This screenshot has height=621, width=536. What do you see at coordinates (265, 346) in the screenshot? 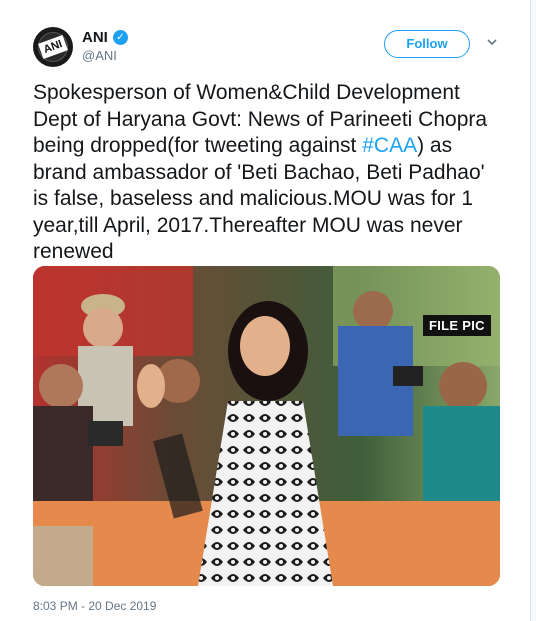
I see `main-face` at bounding box center [265, 346].